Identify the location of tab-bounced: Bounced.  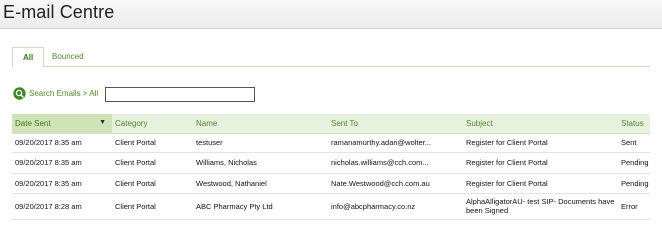
(68, 57).